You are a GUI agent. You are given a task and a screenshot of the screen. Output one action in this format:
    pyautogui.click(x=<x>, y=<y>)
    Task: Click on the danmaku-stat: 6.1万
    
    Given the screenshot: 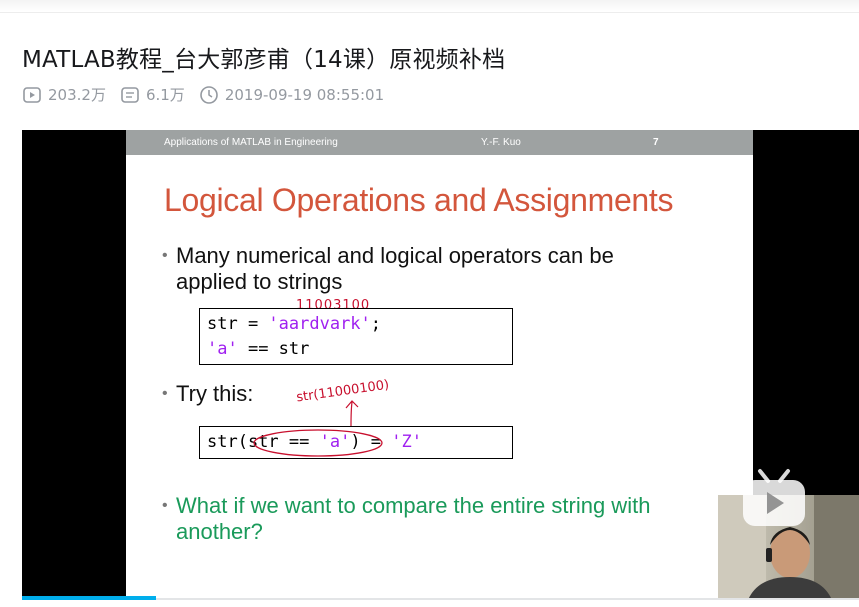 What is the action you would take?
    pyautogui.click(x=152, y=94)
    